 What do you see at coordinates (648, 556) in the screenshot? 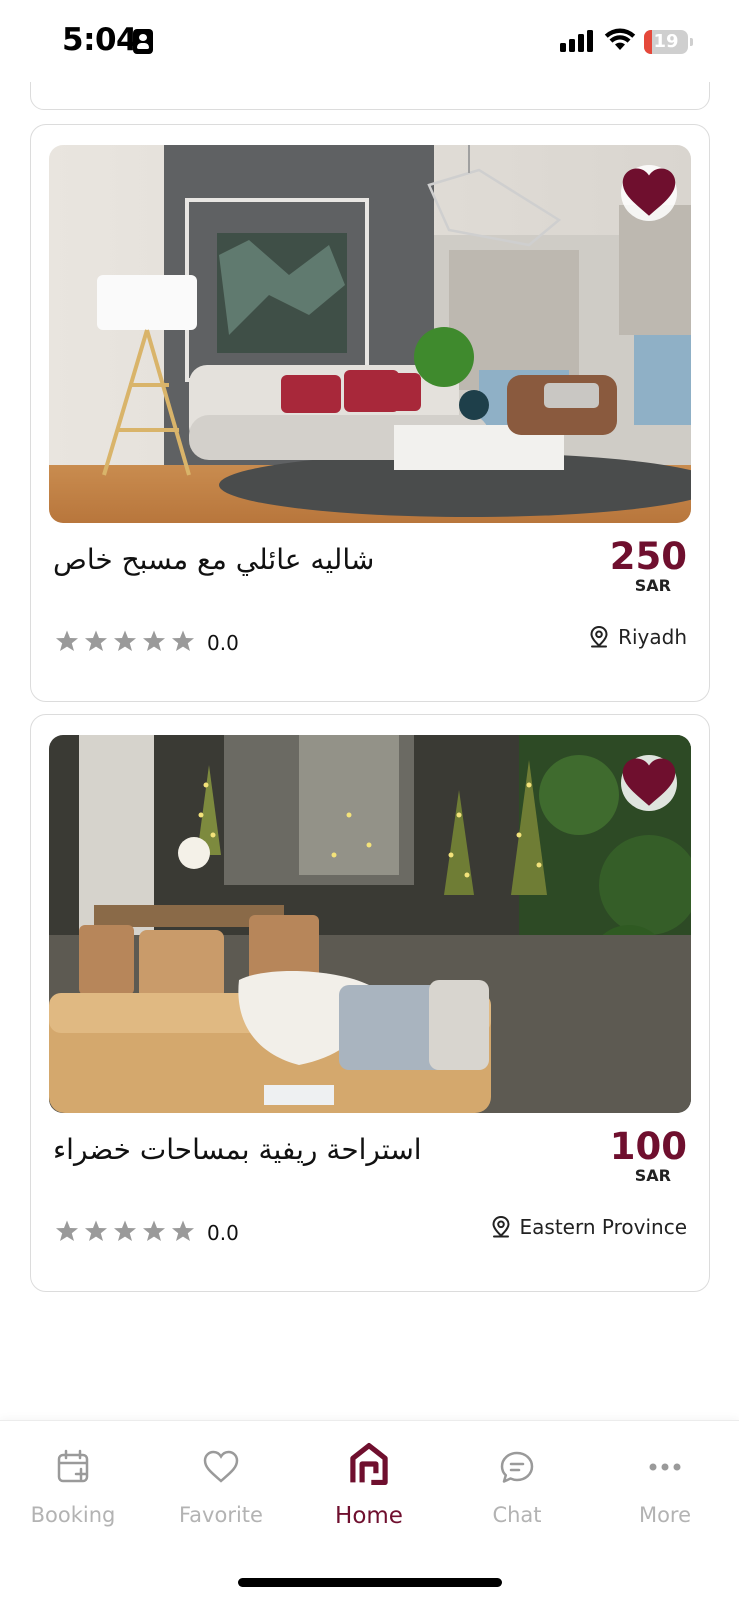
I see `price-amount: 250` at bounding box center [648, 556].